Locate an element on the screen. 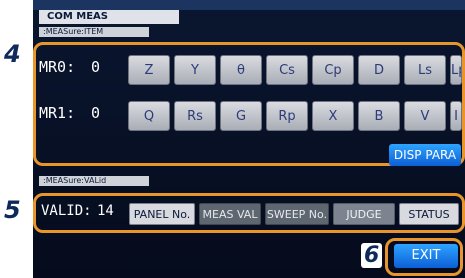  param-button-i: I is located at coordinates (456, 116).